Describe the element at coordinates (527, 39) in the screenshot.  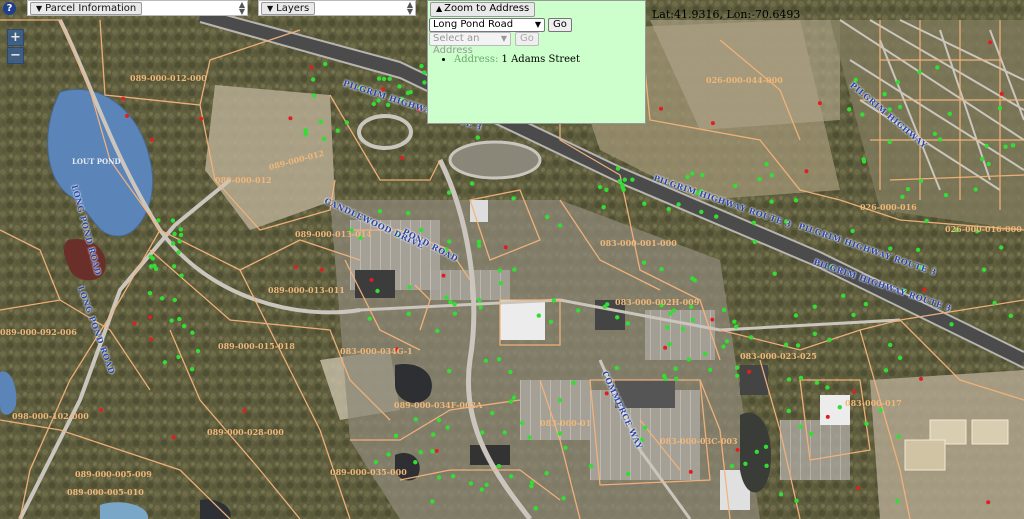
I see `address-go-button: Go` at that location.